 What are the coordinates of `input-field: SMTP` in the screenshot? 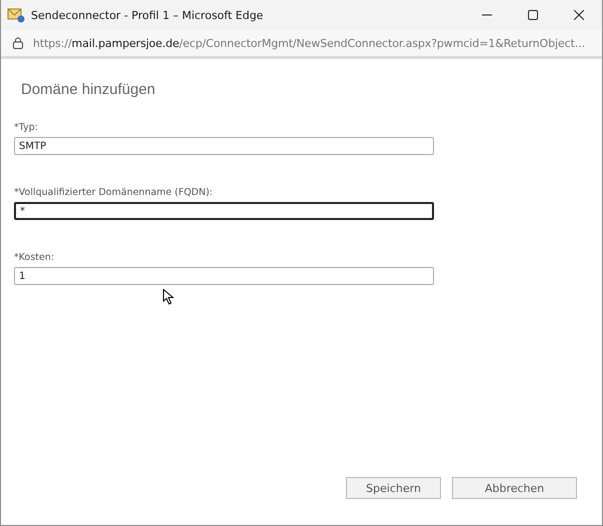 It's located at (224, 146).